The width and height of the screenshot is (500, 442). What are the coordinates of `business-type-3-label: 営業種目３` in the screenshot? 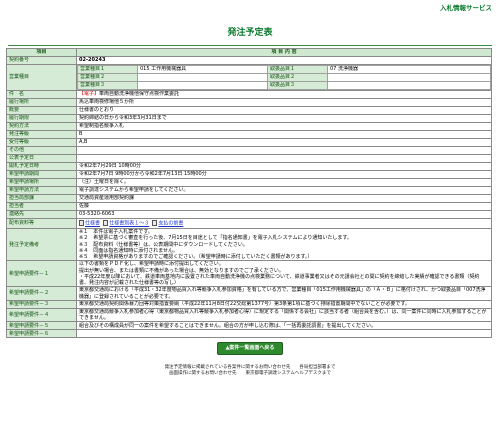 It's located at (107, 85).